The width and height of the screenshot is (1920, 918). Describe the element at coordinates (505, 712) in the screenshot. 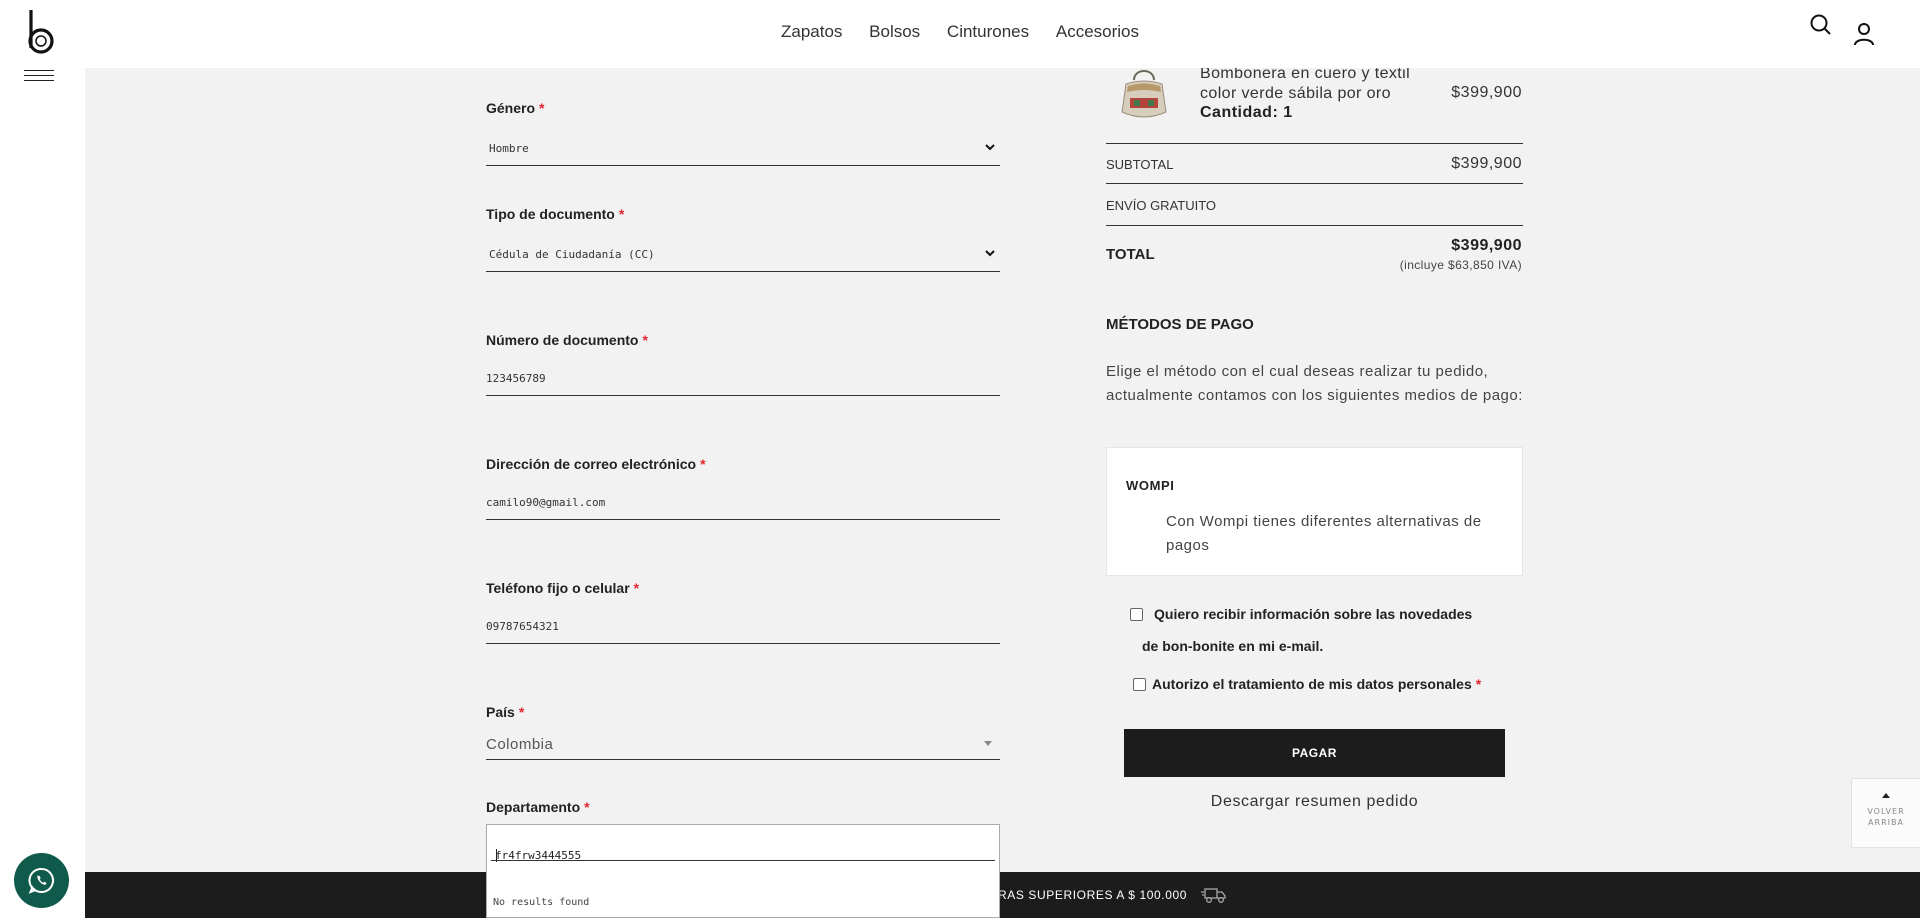

I see `pais-label: País *` at that location.